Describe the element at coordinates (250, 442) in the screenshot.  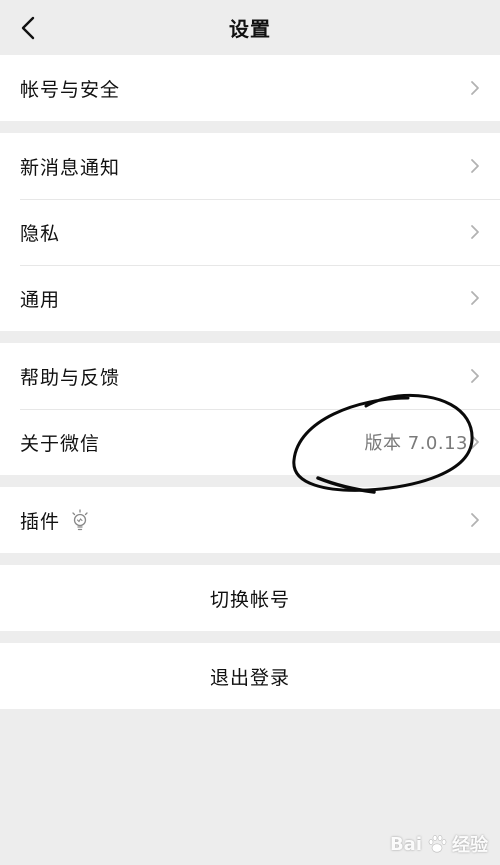
I see `settings-item-about: 关于微信 版本 7.0.13` at that location.